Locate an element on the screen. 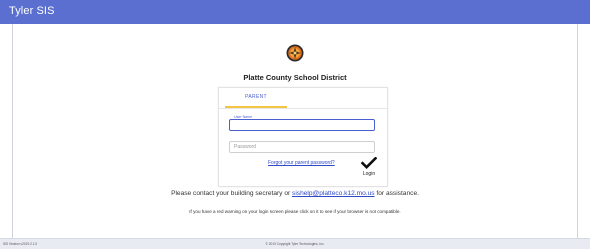 This screenshot has height=249, width=590. support-email-link: sishelp@platteco.k12.mo.us is located at coordinates (333, 193).